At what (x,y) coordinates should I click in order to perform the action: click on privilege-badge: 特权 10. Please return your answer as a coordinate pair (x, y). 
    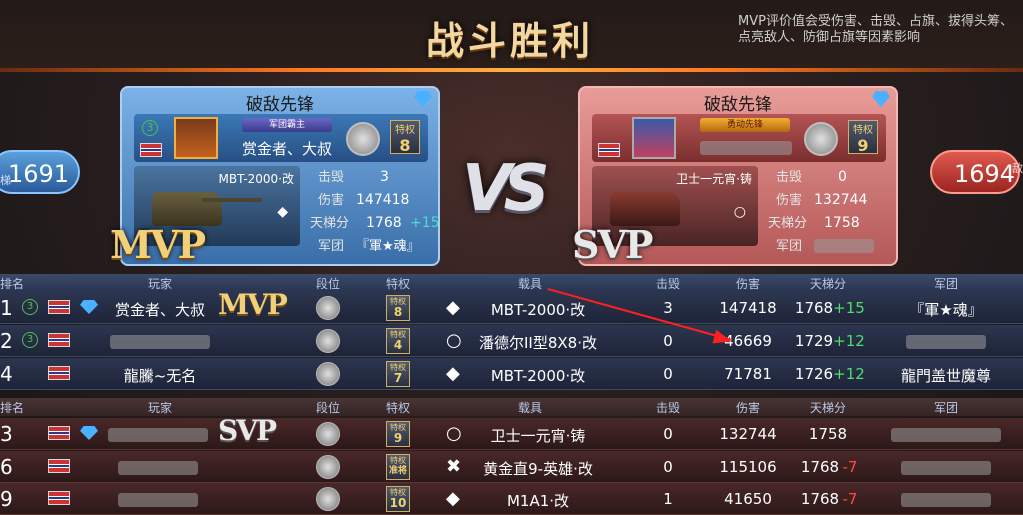
    Looking at the image, I should click on (398, 499).